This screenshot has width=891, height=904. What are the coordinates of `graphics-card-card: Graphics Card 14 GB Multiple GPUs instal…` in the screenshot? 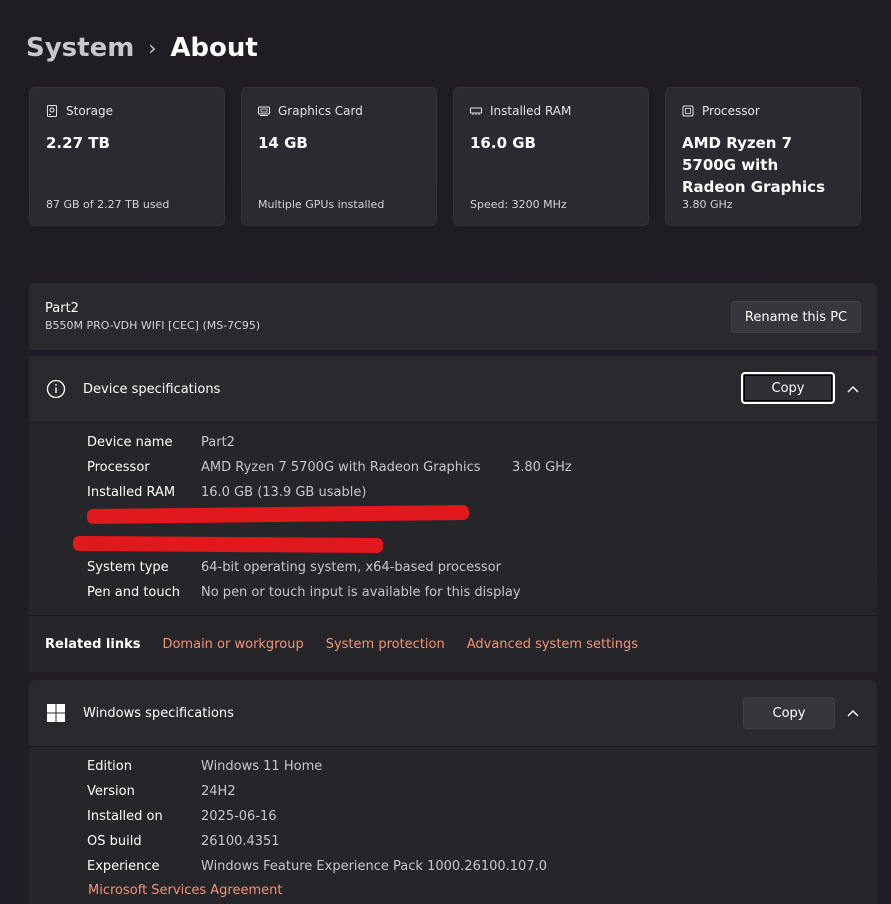 It's located at (339, 156).